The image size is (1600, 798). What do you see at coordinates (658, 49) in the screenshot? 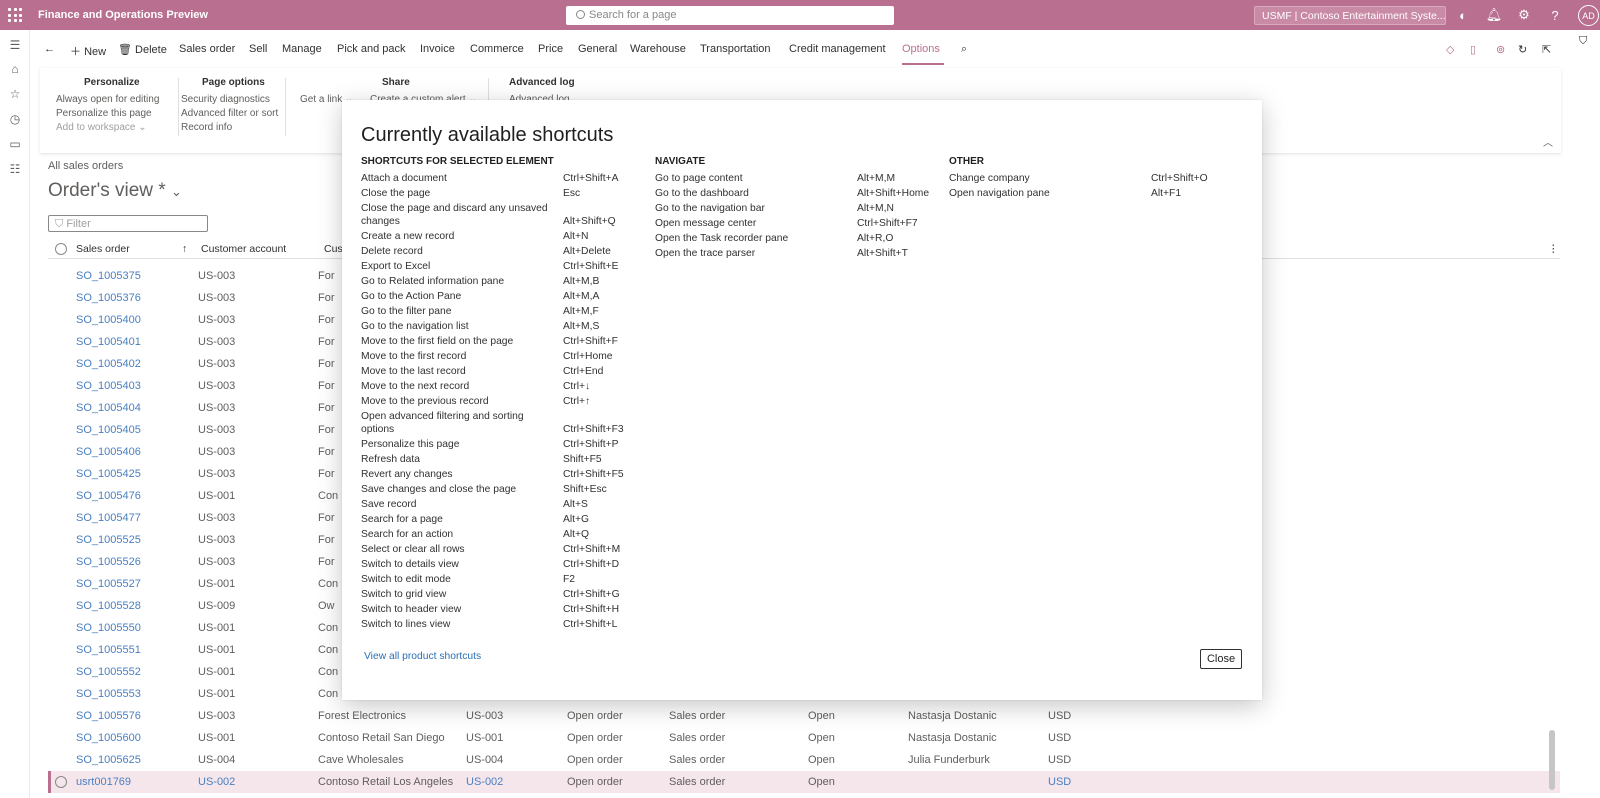
I see `tab-warehouse: Warehouse` at bounding box center [658, 49].